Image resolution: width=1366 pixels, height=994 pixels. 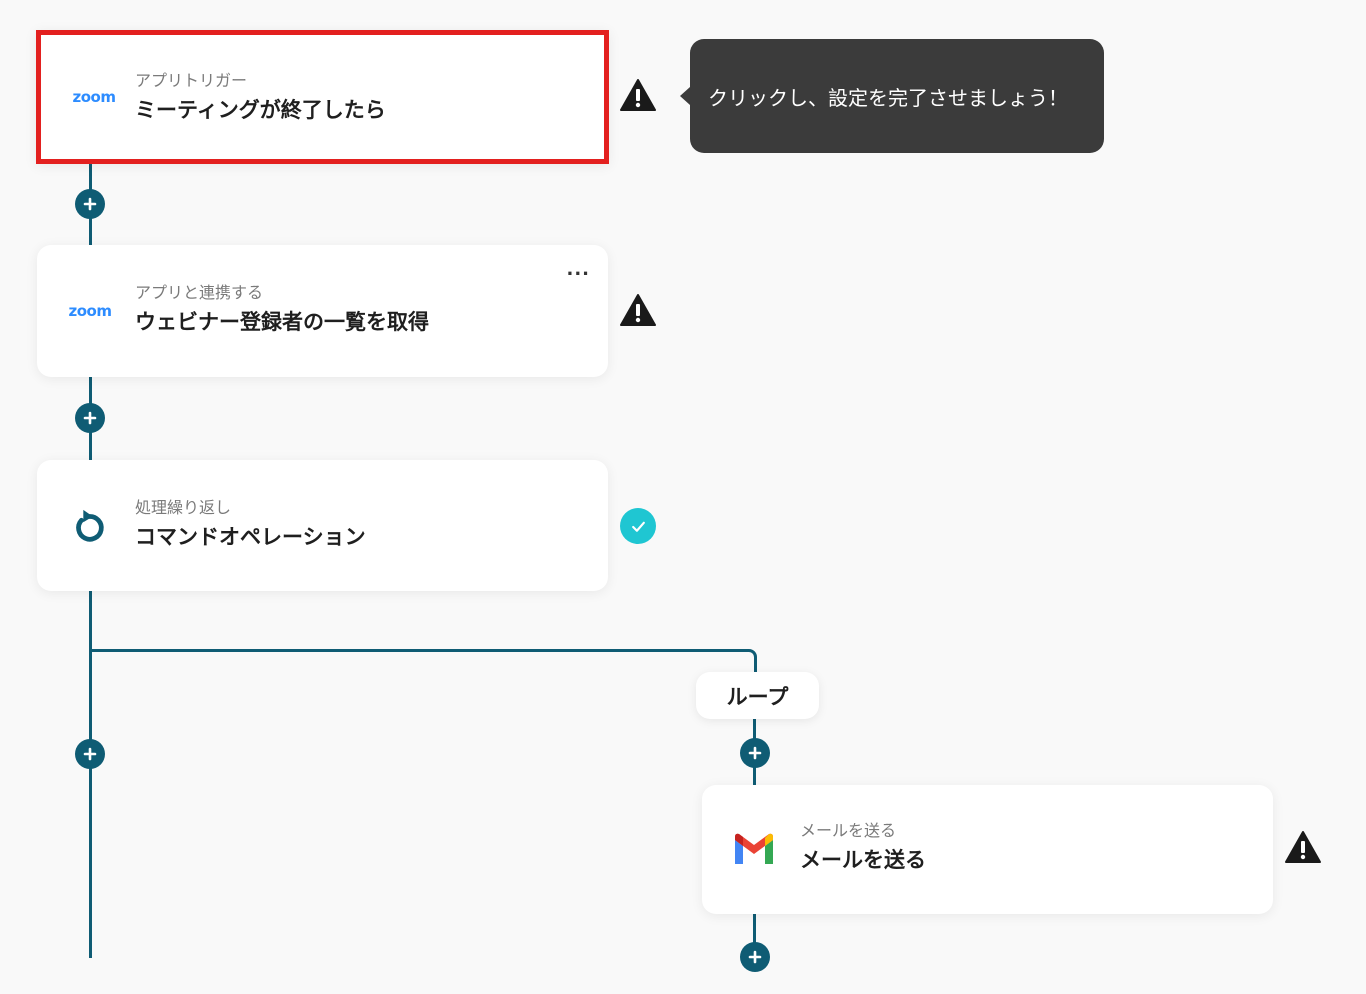 What do you see at coordinates (199, 292) in the screenshot?
I see `step-type-label: アプリと連携する` at bounding box center [199, 292].